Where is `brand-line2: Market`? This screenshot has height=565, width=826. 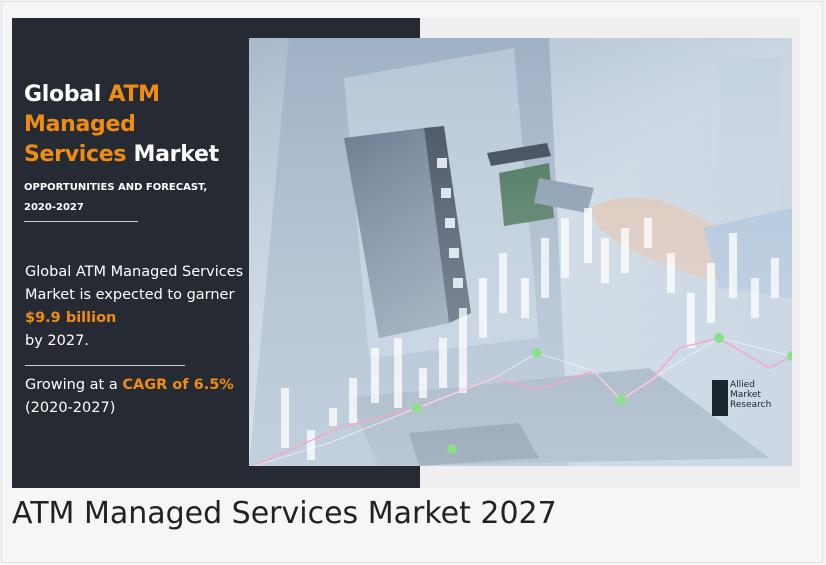 brand-line2: Market is located at coordinates (745, 395).